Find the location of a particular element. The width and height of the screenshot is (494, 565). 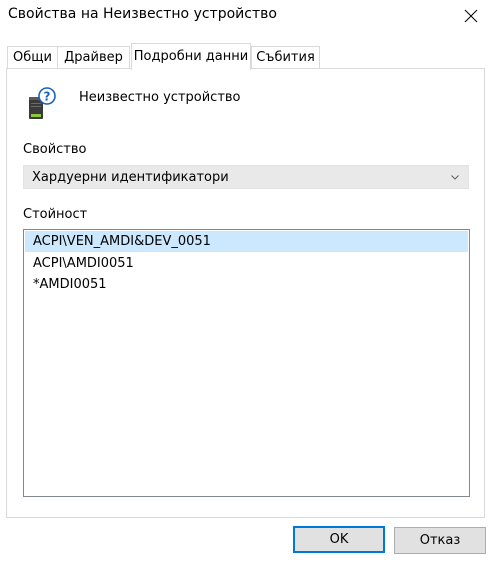

ok-button: OK is located at coordinates (339, 539).